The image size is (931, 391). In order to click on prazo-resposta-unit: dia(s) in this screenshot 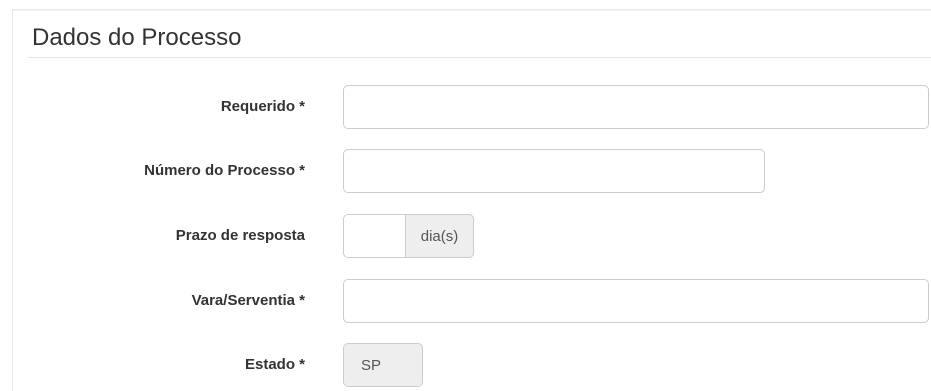, I will do `click(439, 236)`.